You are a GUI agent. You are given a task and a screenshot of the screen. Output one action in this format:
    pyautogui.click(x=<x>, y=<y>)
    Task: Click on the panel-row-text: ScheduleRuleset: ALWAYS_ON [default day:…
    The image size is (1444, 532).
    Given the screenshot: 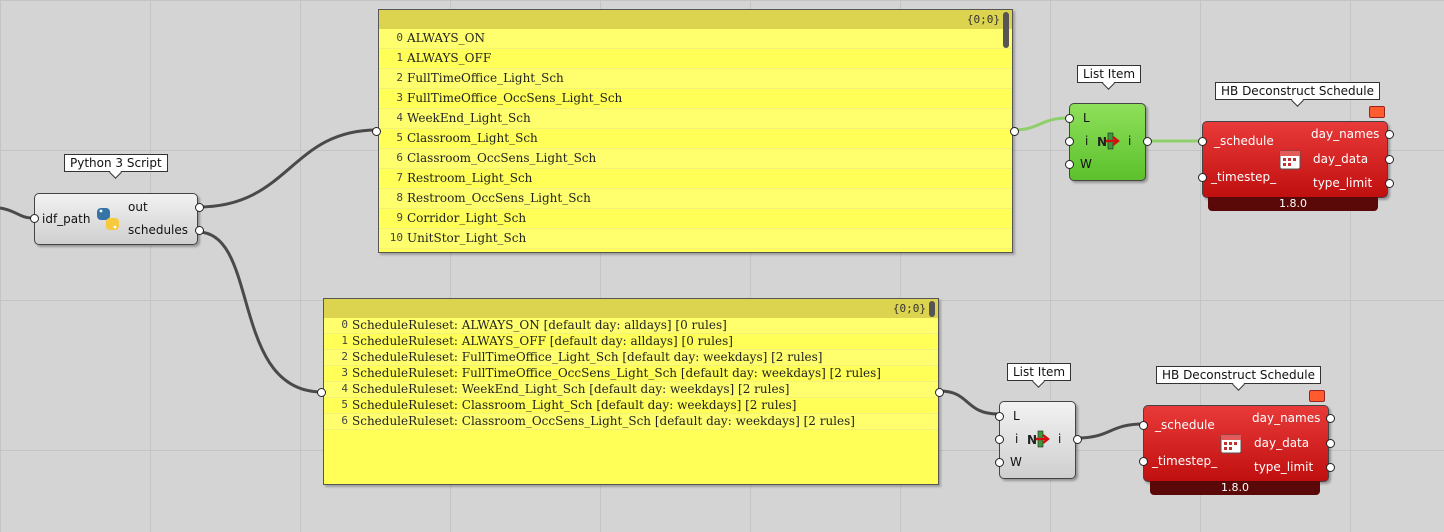 What is the action you would take?
    pyautogui.click(x=539, y=325)
    